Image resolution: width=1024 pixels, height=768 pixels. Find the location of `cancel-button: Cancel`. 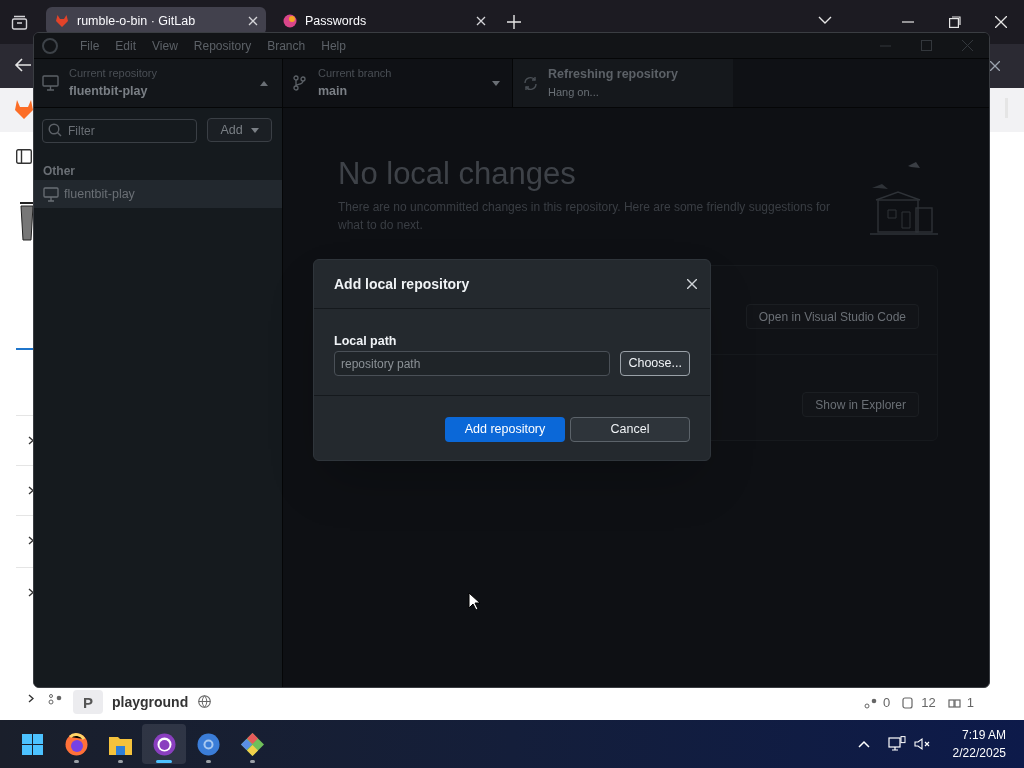

cancel-button: Cancel is located at coordinates (630, 429).